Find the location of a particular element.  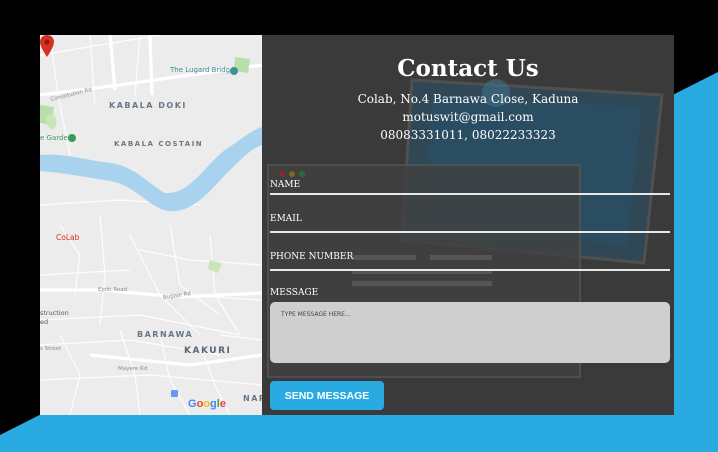

name-field is located at coordinates (470, 194).